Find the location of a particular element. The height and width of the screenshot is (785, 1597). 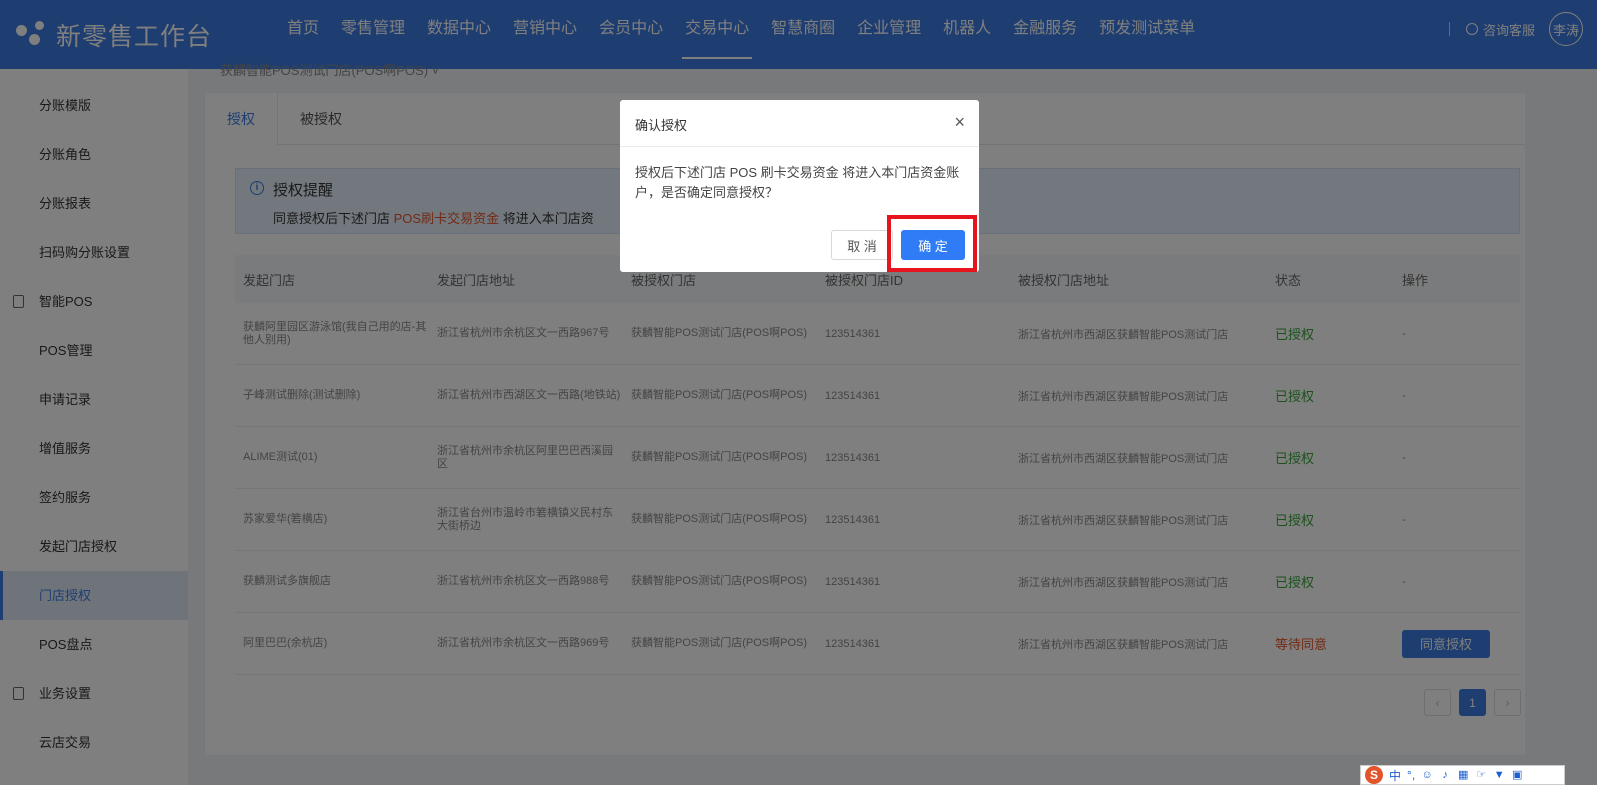

emoji-icon: ☺ is located at coordinates (1427, 775).